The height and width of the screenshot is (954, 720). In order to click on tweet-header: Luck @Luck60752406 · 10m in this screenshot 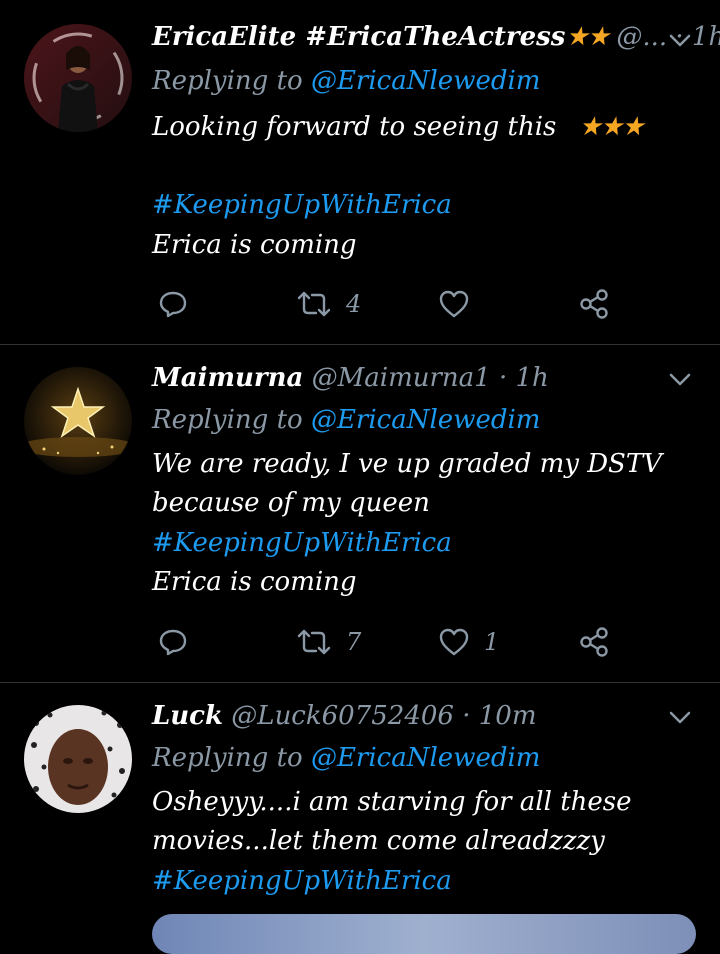, I will do `click(426, 721)`.